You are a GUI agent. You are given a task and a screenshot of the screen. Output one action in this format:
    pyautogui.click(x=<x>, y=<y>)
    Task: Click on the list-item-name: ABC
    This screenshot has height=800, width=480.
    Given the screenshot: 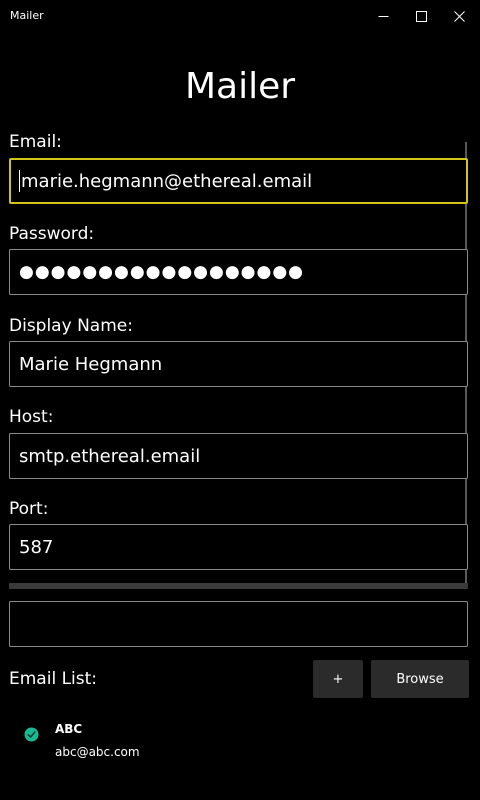 What is the action you would take?
    pyautogui.click(x=69, y=729)
    